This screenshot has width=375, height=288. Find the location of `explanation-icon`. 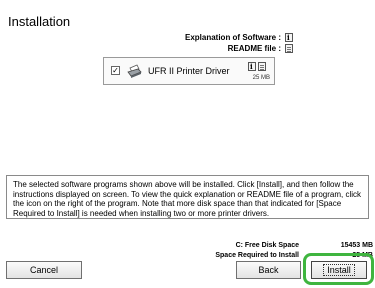

explanation-icon is located at coordinates (252, 66).